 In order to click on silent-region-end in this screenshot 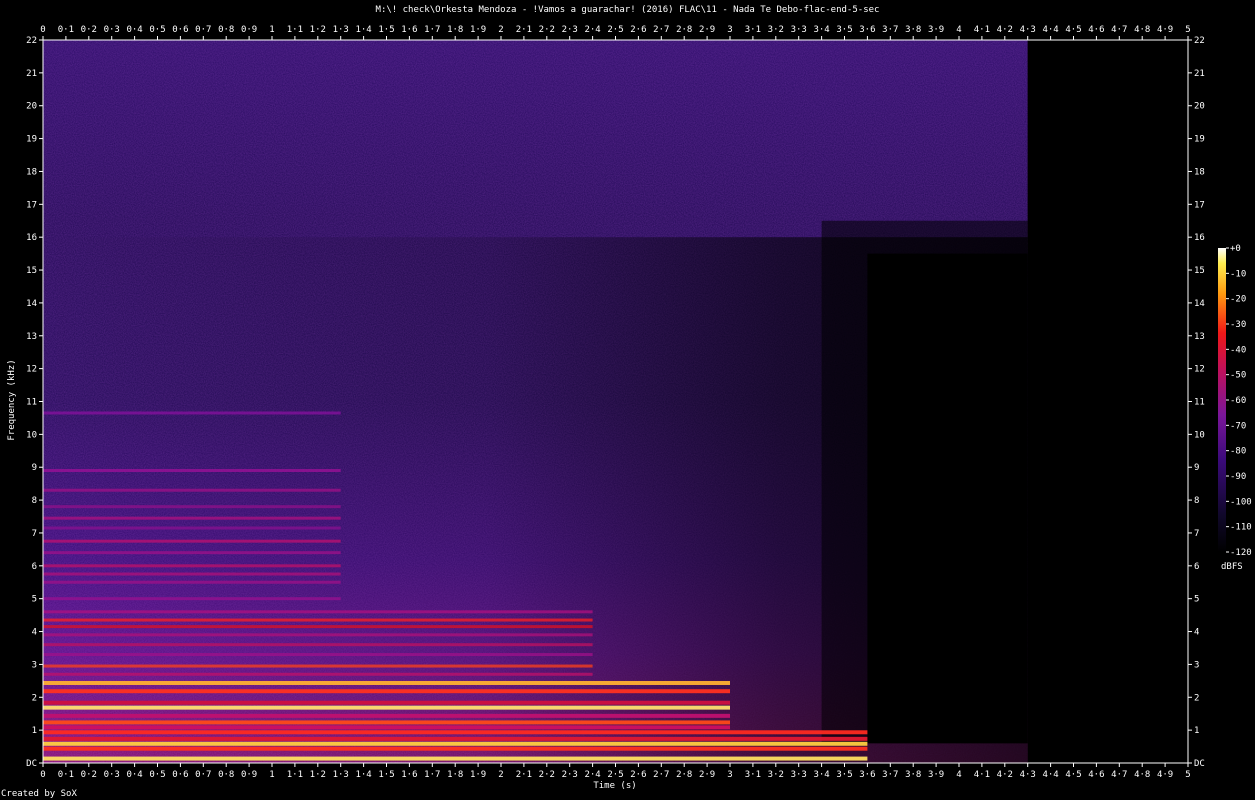, I will do `click(1107, 401)`.